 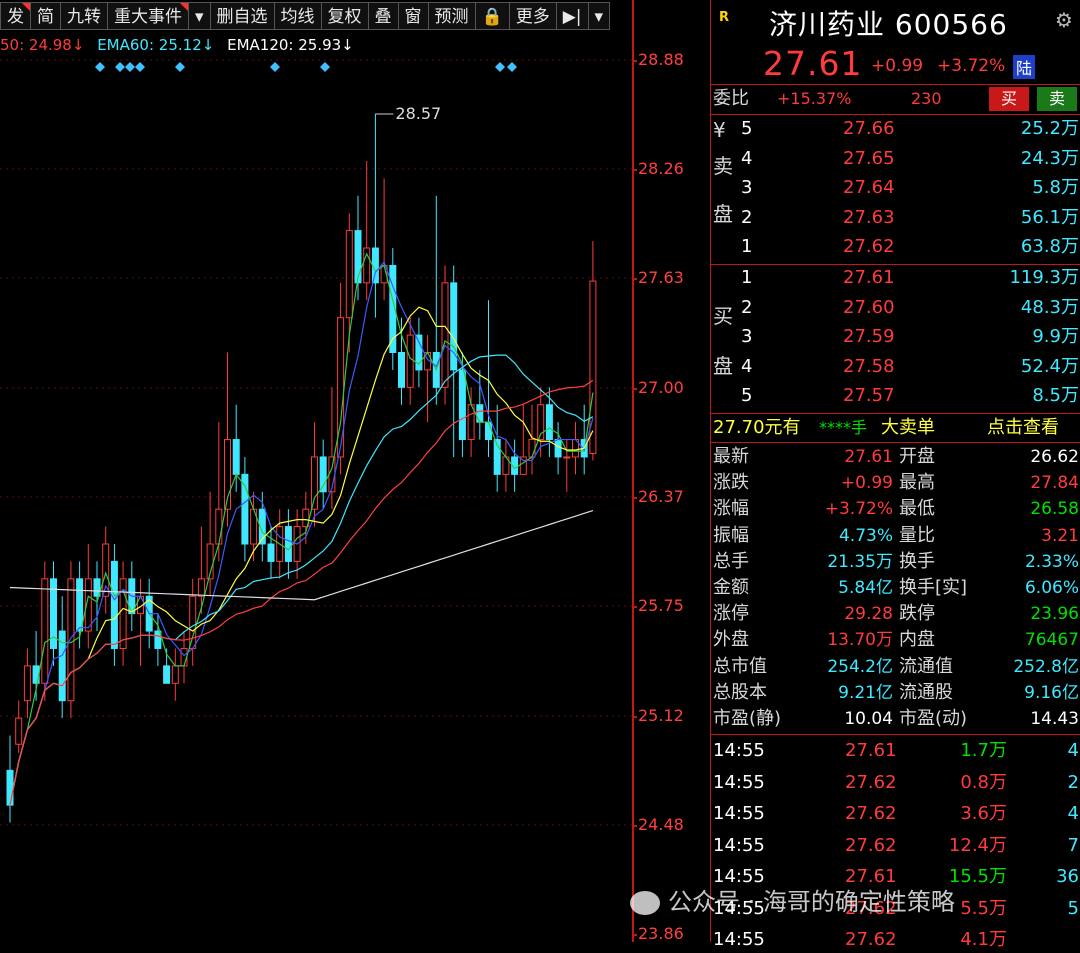 What do you see at coordinates (1067, 876) in the screenshot?
I see `tick-count: 36` at bounding box center [1067, 876].